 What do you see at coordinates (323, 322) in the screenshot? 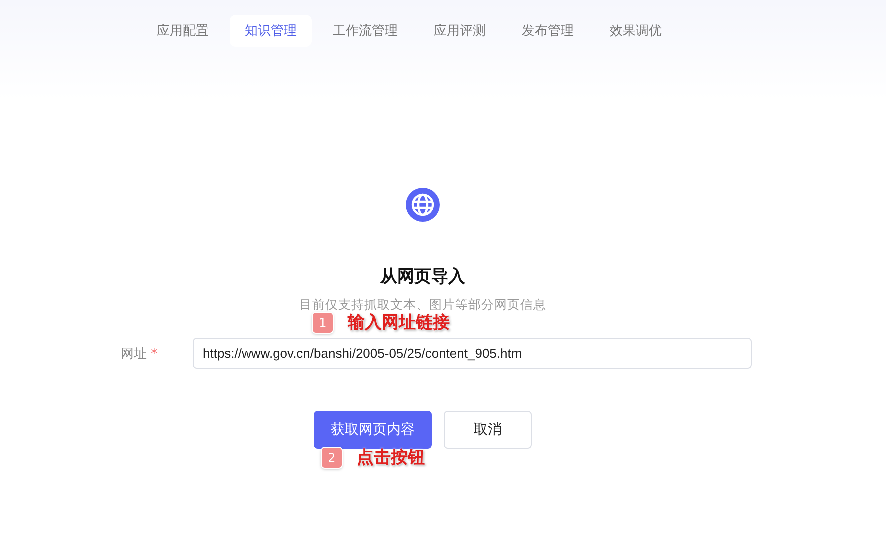
I see `step-badge: 1` at bounding box center [323, 322].